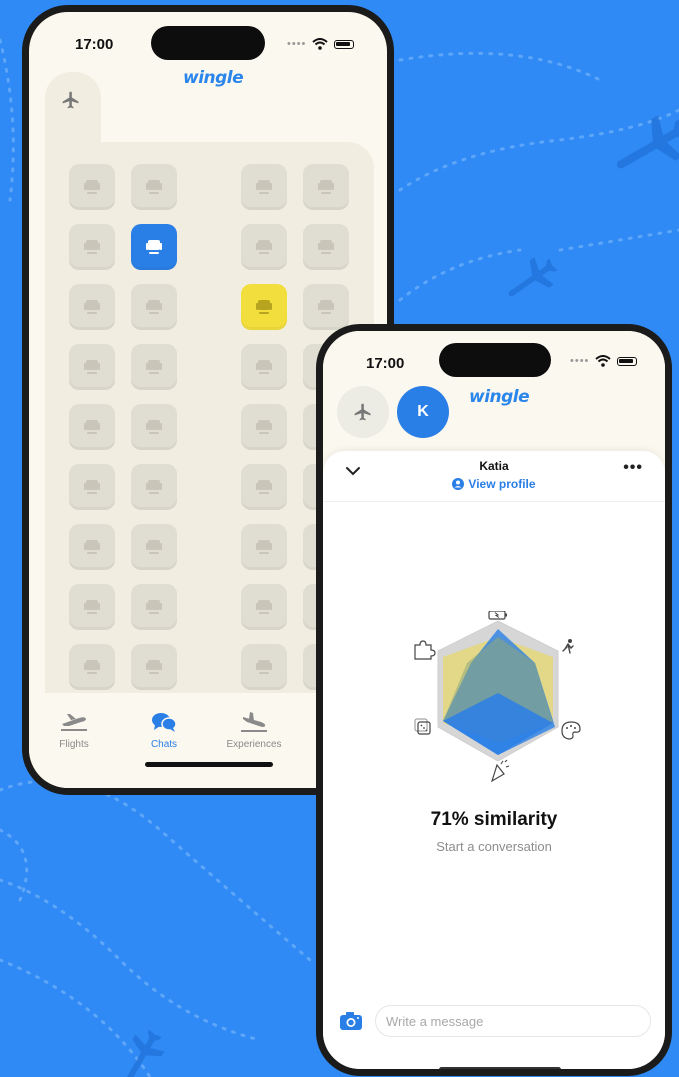  What do you see at coordinates (208, 43) in the screenshot?
I see `dynamic-island` at bounding box center [208, 43].